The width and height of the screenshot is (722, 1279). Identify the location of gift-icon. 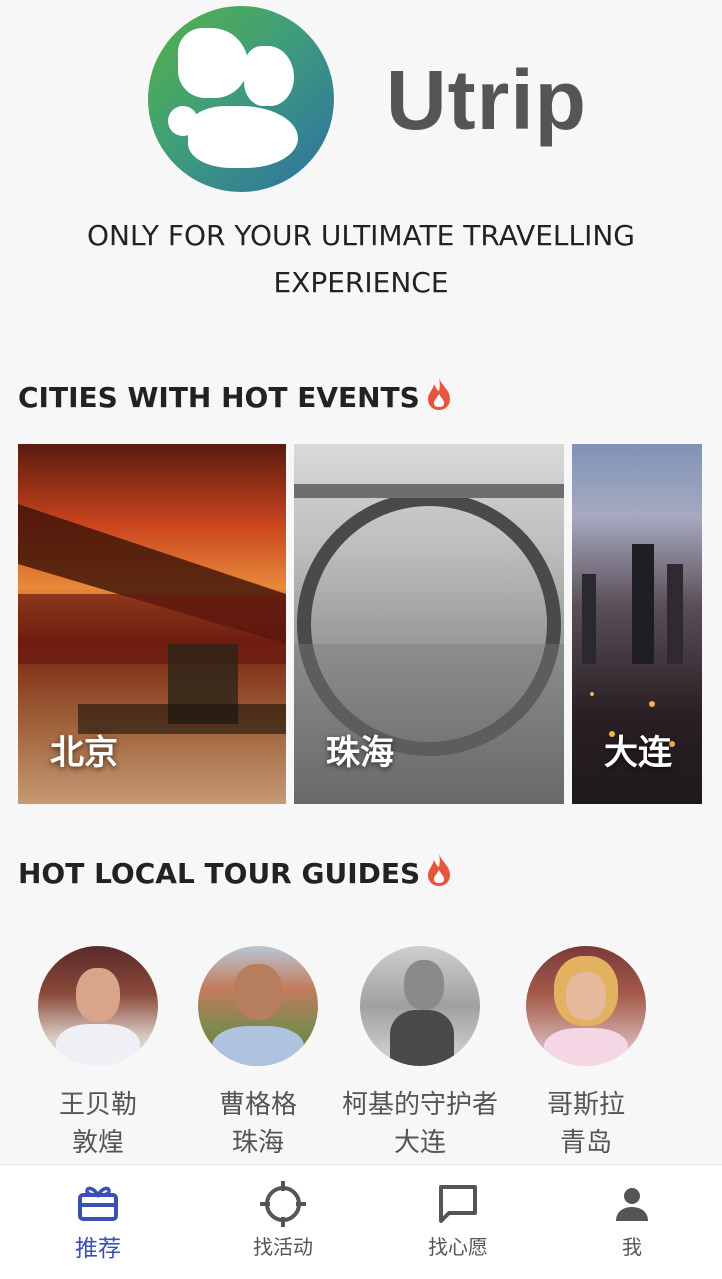
(98, 1203).